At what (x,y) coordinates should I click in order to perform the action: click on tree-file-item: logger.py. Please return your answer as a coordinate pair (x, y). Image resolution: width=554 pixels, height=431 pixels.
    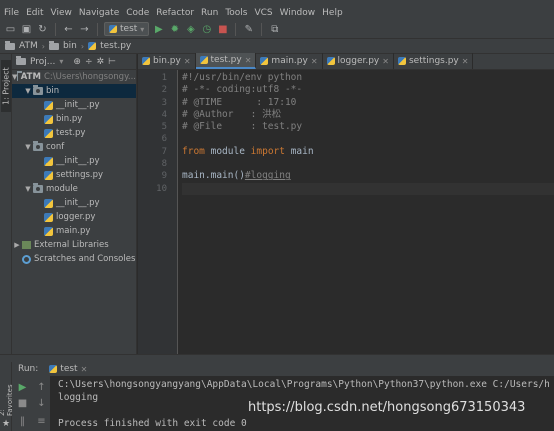
    Looking at the image, I should click on (74, 217).